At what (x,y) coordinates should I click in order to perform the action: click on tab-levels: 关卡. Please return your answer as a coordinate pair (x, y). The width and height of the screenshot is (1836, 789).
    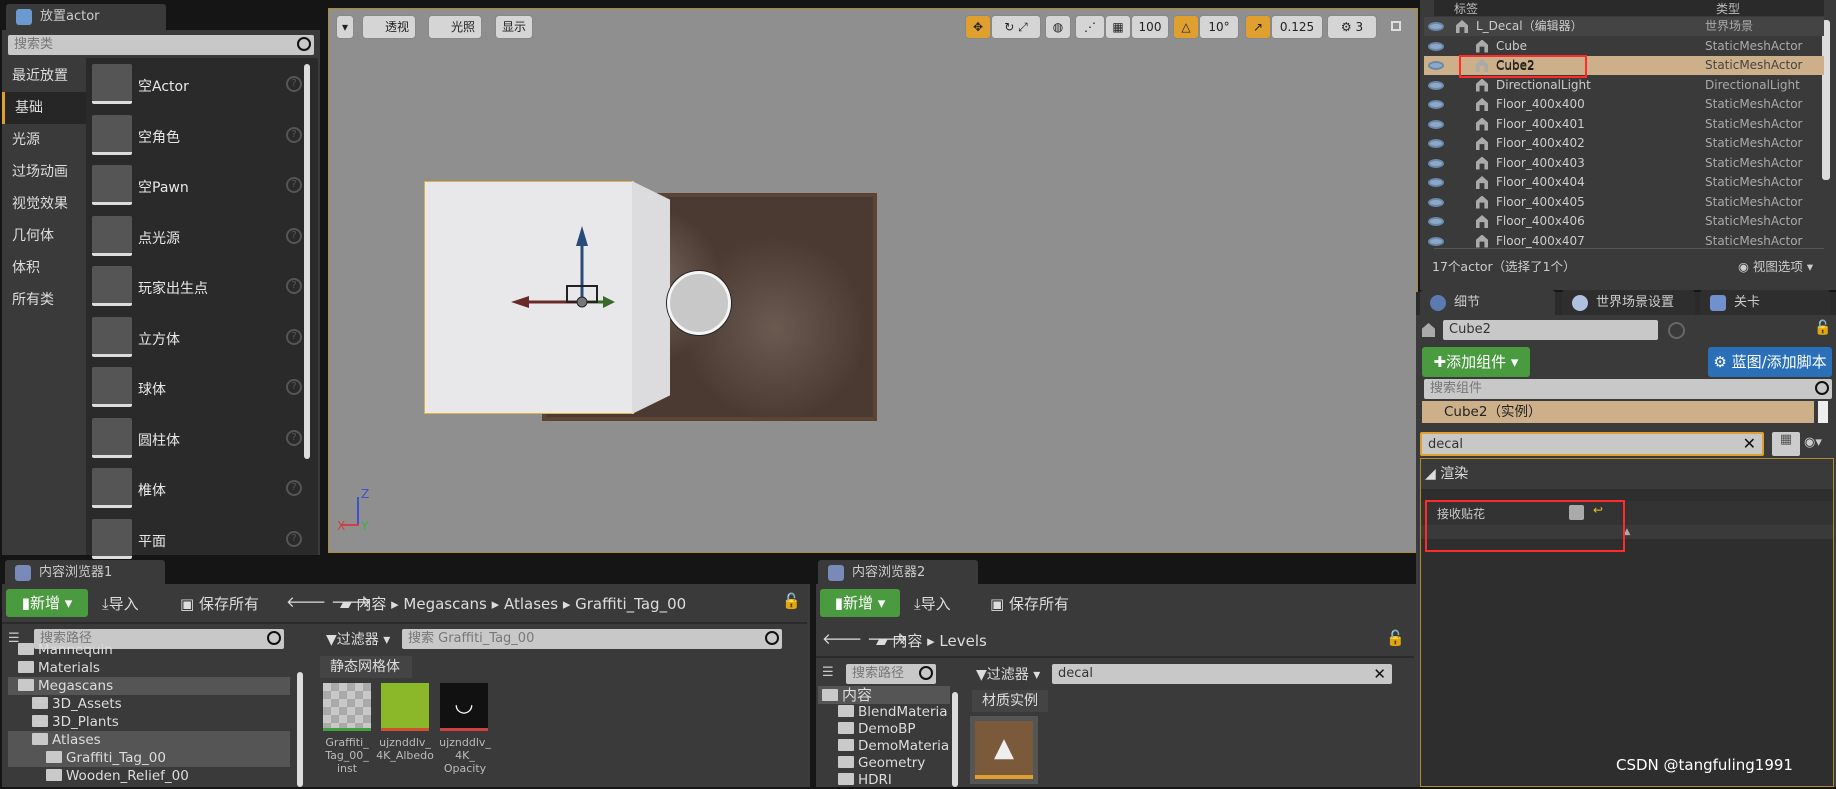
    Looking at the image, I should click on (1765, 303).